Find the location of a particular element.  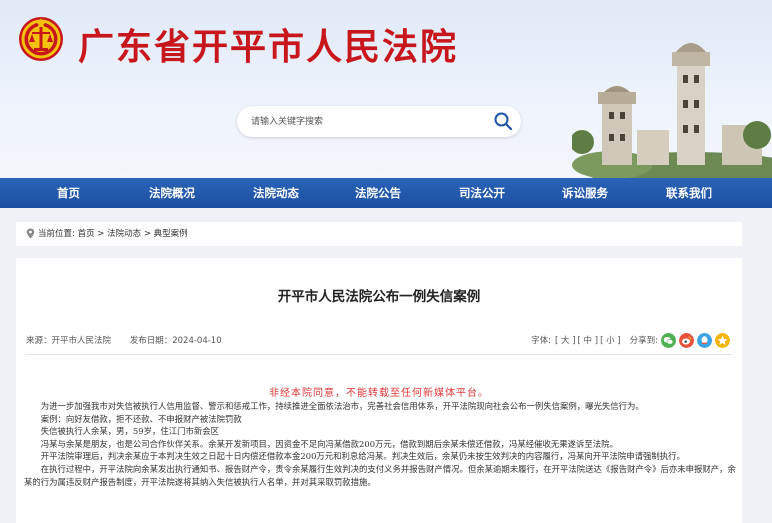

breadcrumb: 当前位置: 首页 > 法院动态 > 典型案例 is located at coordinates (107, 234).